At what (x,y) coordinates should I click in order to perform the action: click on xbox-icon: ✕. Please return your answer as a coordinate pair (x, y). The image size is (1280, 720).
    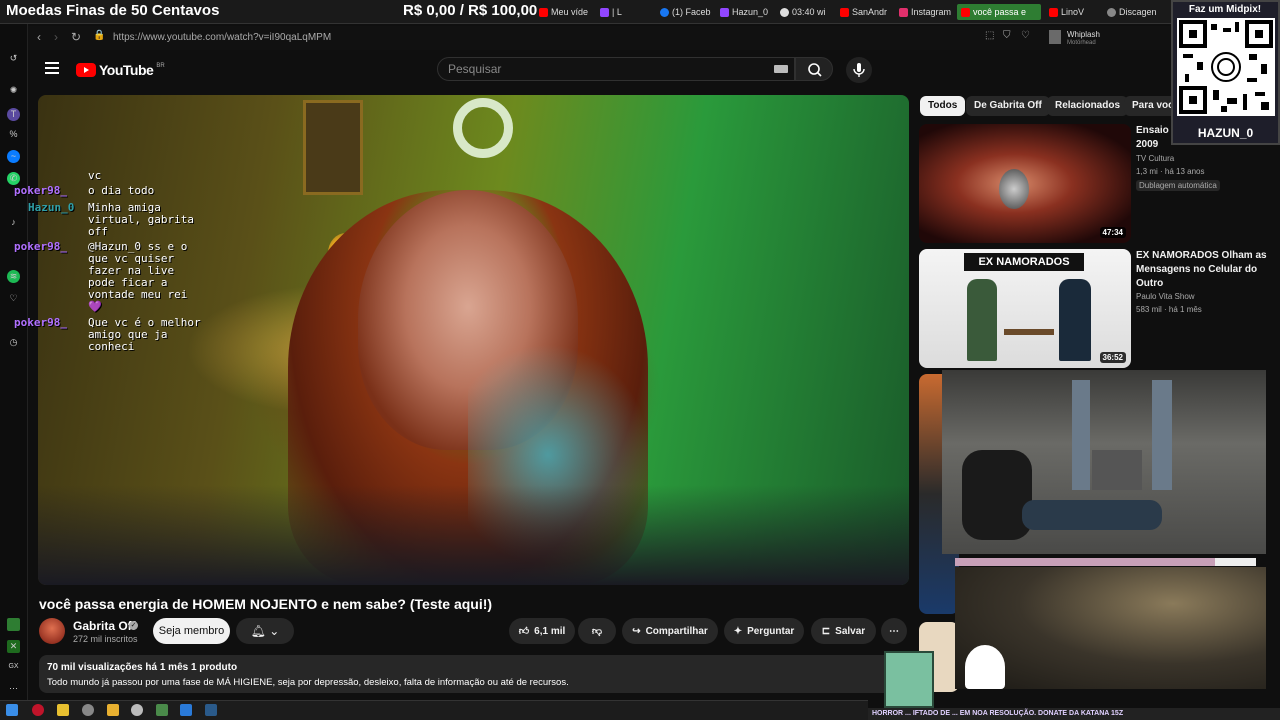
    Looking at the image, I should click on (13, 646).